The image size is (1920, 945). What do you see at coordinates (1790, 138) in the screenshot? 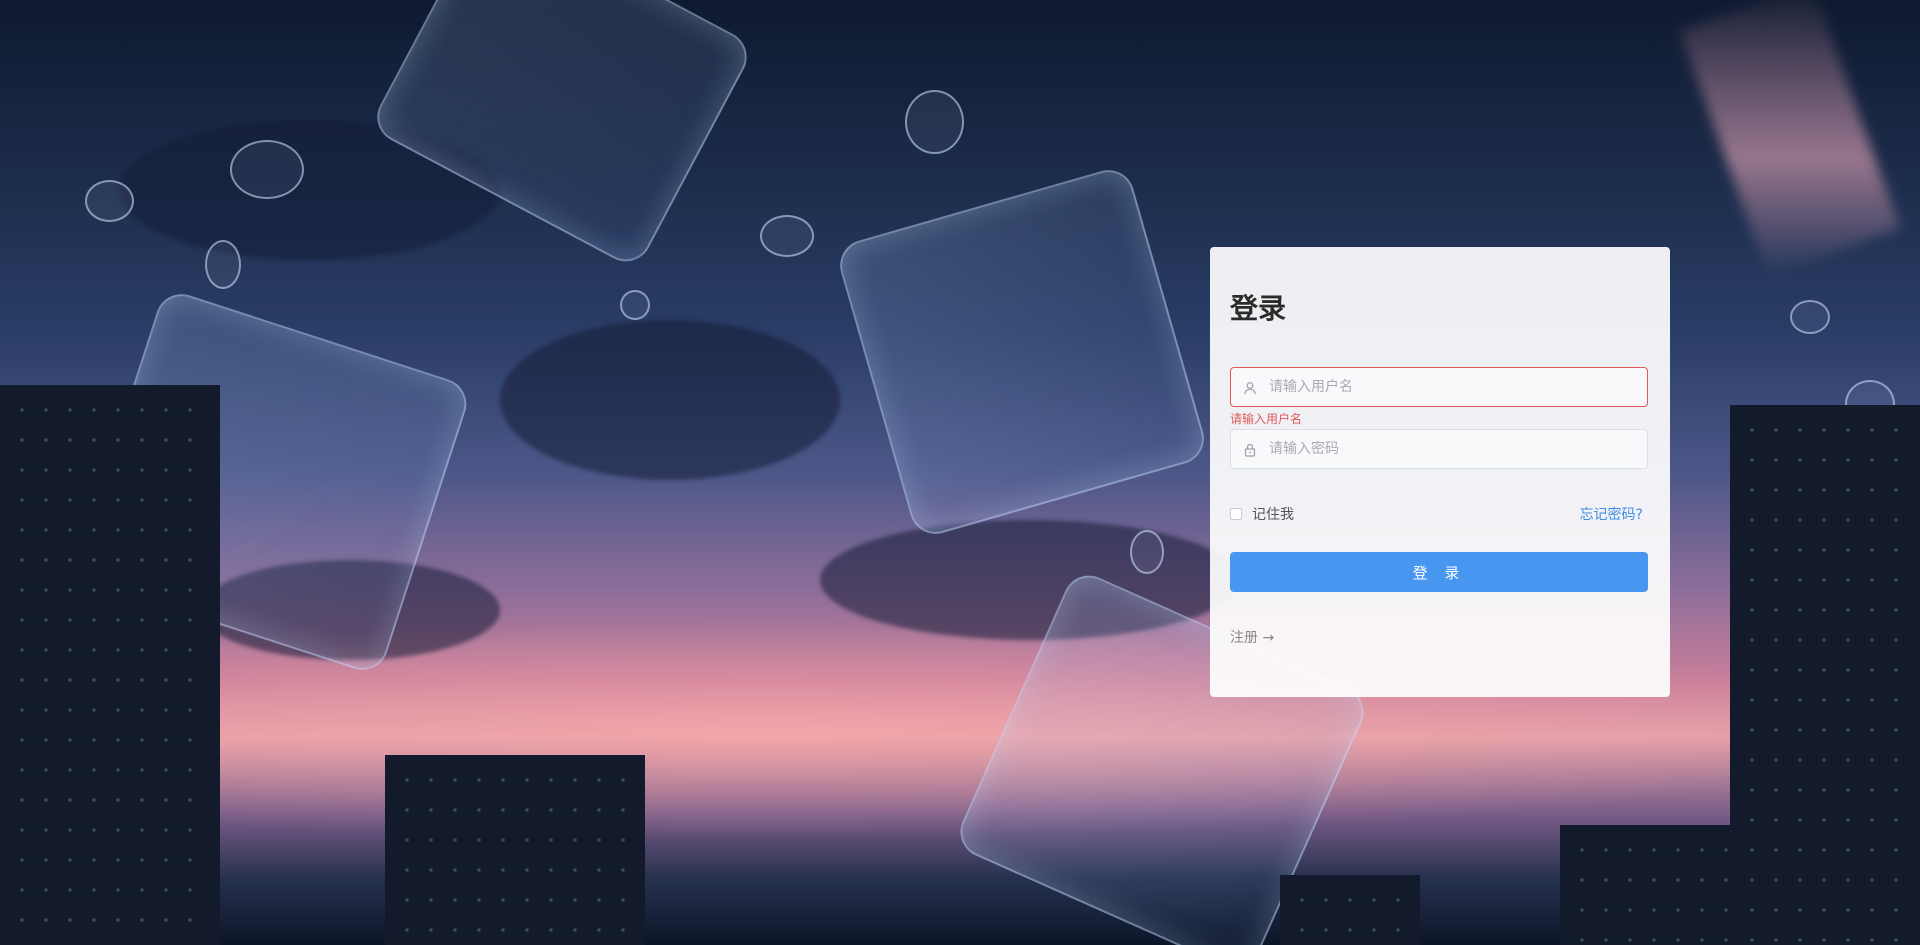
I see `light-streak` at bounding box center [1790, 138].